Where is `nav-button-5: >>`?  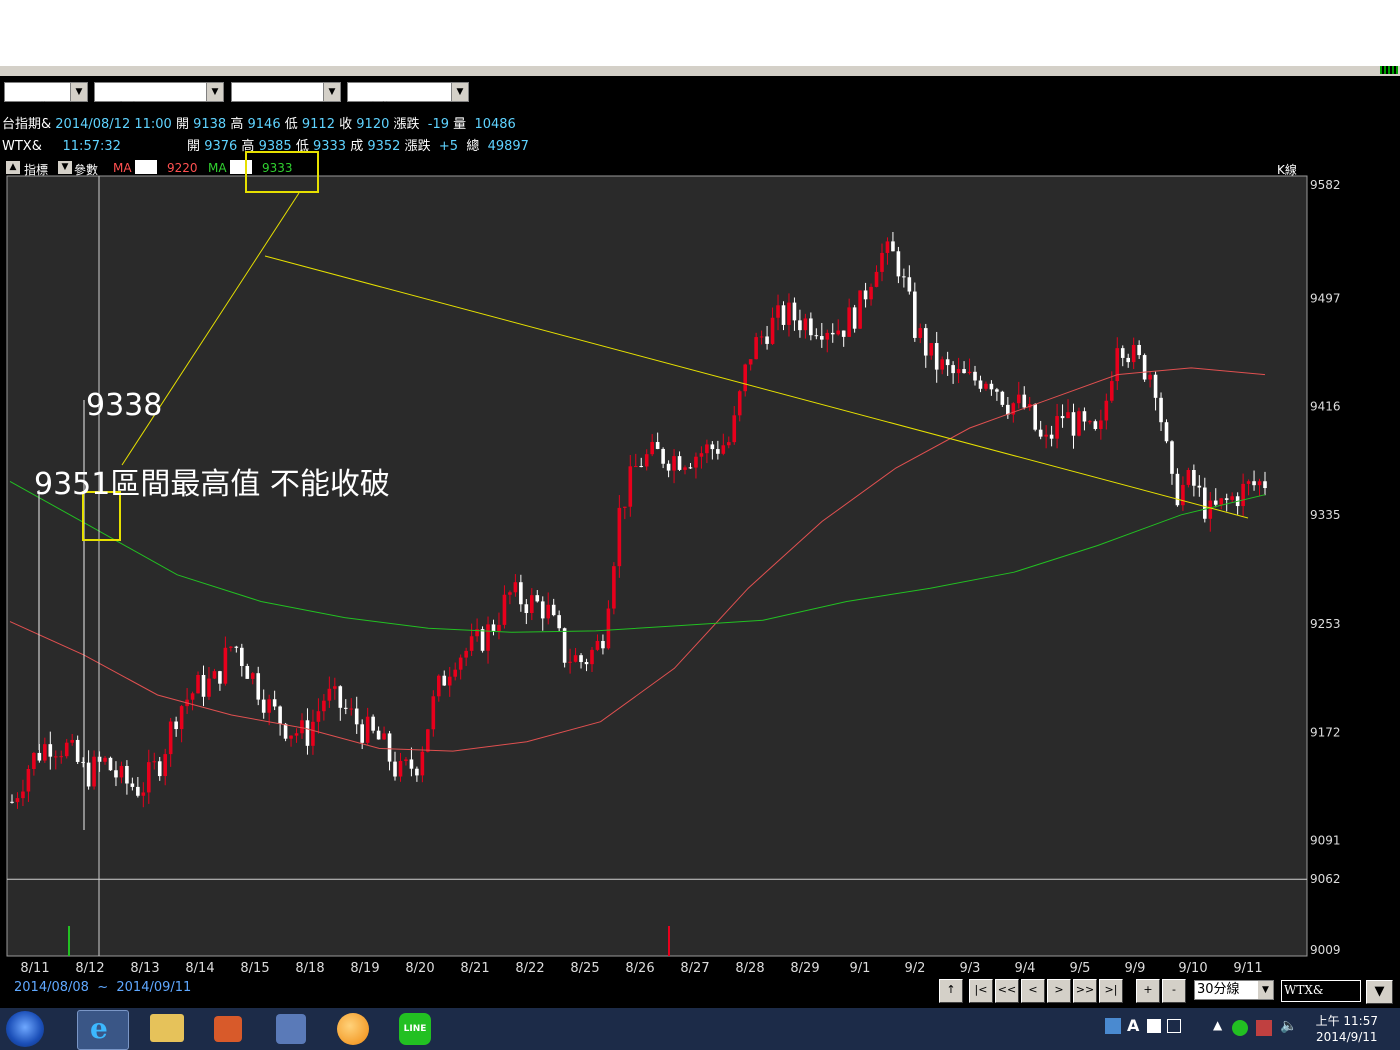
nav-button-5: >> is located at coordinates (1085, 991).